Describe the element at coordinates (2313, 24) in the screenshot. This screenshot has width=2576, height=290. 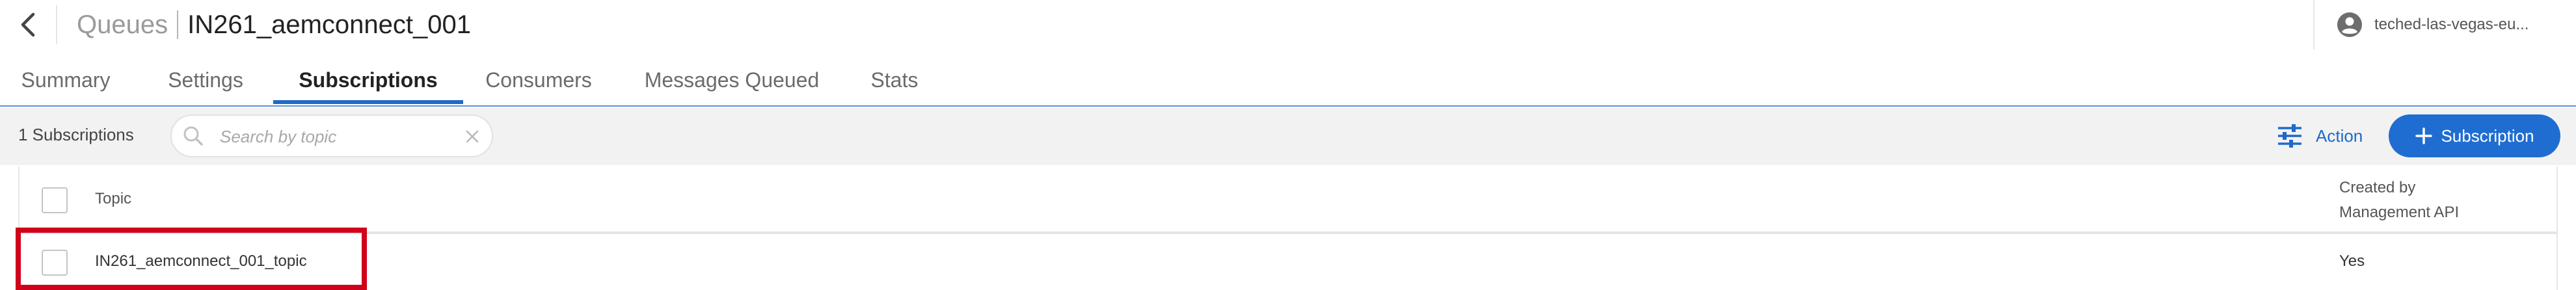
I see `header-right-divider` at that location.